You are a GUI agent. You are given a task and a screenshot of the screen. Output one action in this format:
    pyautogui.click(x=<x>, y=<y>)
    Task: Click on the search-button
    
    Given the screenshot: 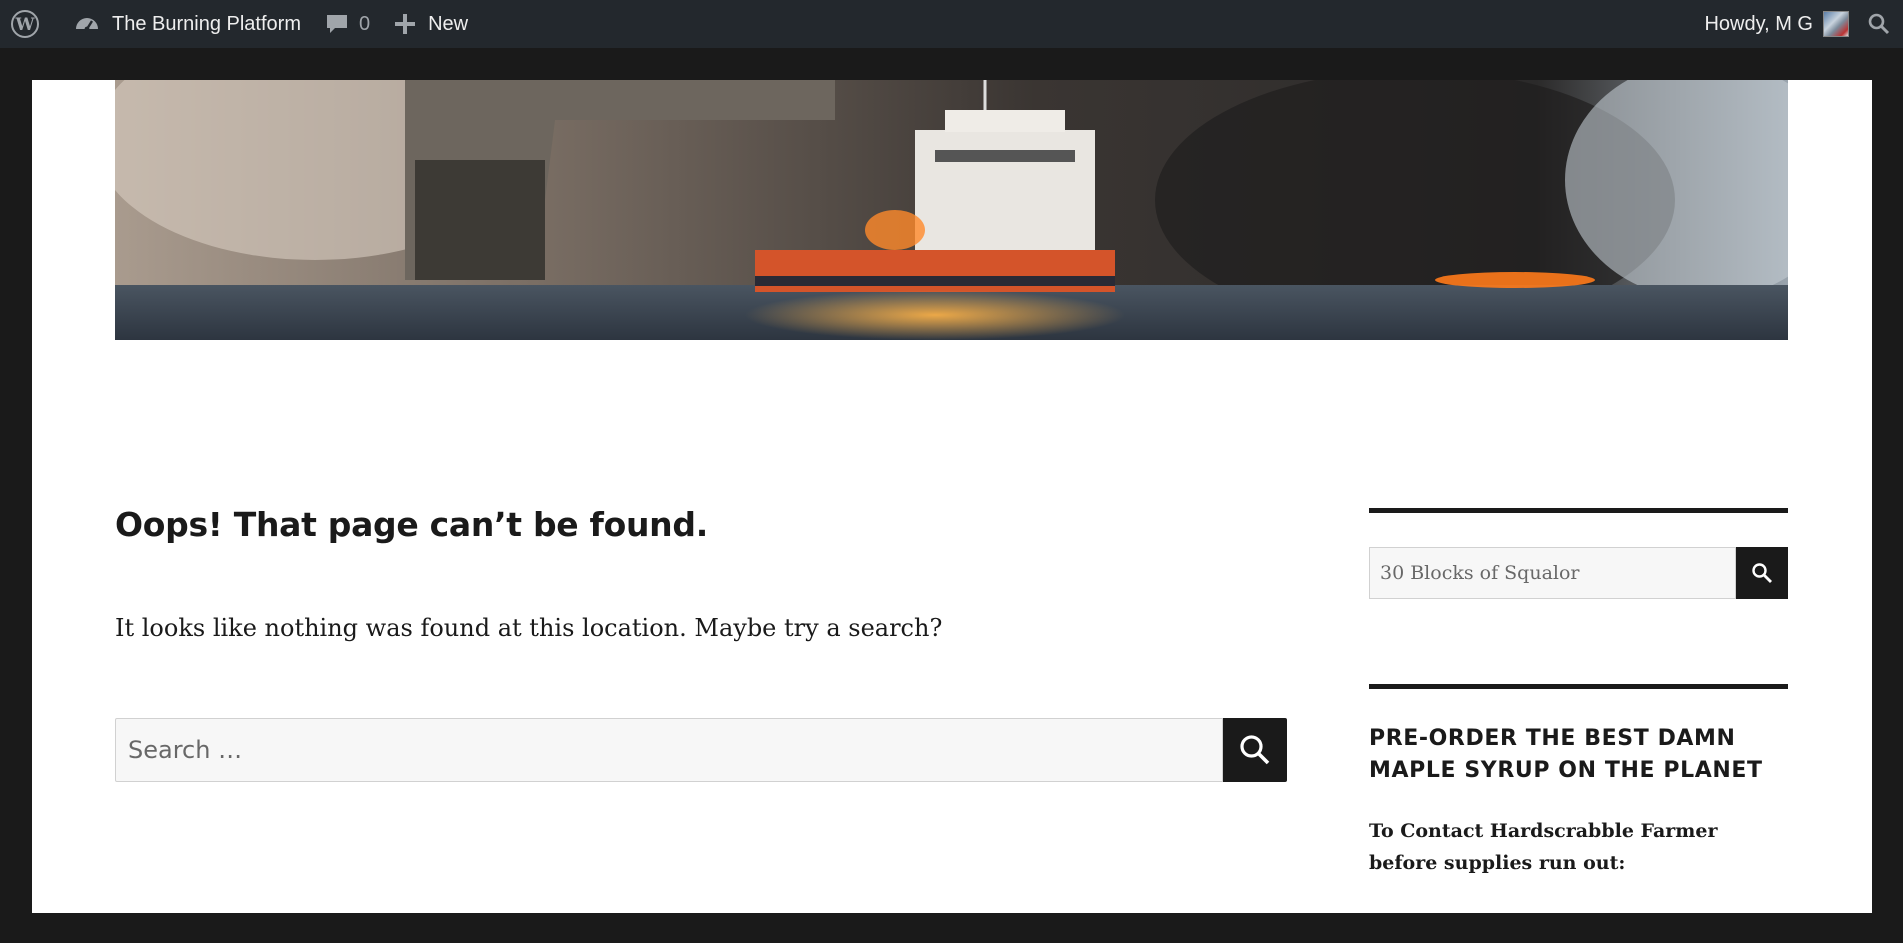 What is the action you would take?
    pyautogui.click(x=1255, y=750)
    